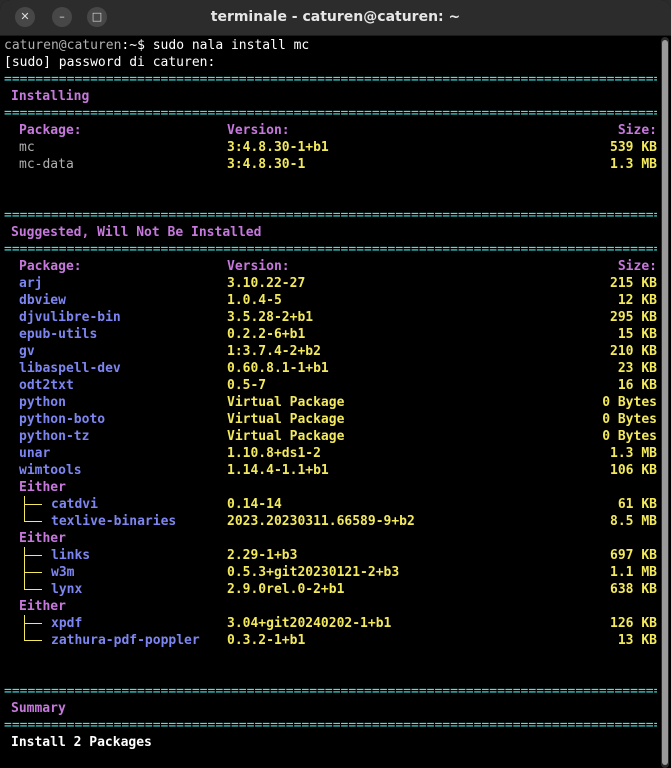 This screenshot has height=768, width=671. Describe the element at coordinates (63, 572) in the screenshot. I see `package-name: w3m` at that location.